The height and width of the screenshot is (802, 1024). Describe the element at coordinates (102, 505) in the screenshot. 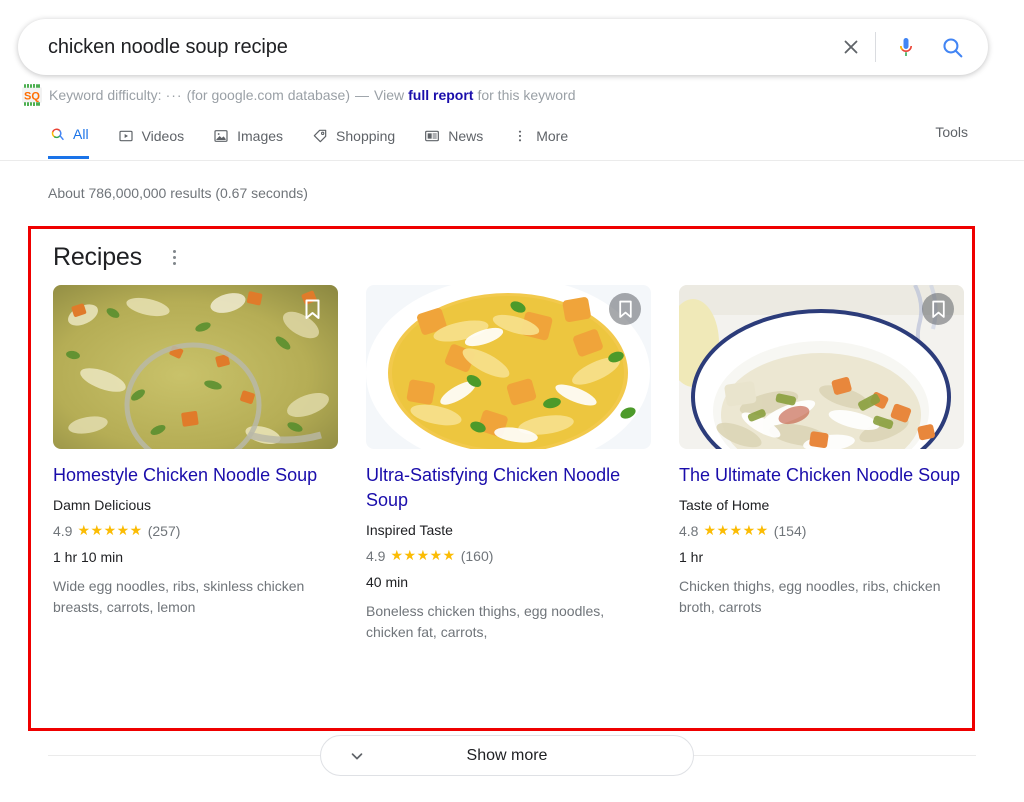

I see `recipe-source: Damn Delicious` at that location.